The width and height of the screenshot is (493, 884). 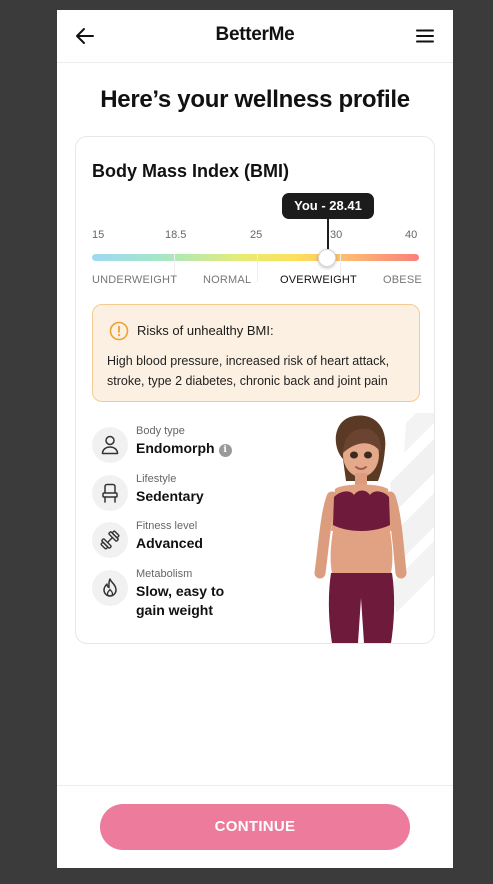 What do you see at coordinates (227, 280) in the screenshot?
I see `category-normal: NORMAL` at bounding box center [227, 280].